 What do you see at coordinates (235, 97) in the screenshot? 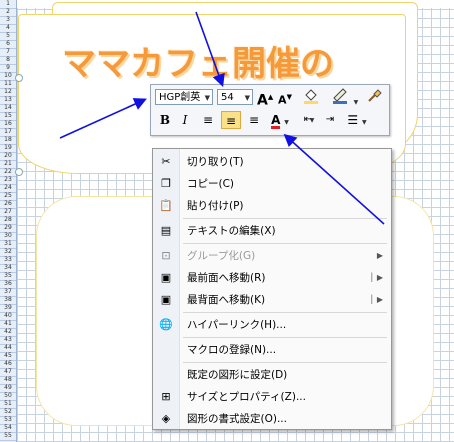
I see `font-size-dropdown: 54 ▼` at bounding box center [235, 97].